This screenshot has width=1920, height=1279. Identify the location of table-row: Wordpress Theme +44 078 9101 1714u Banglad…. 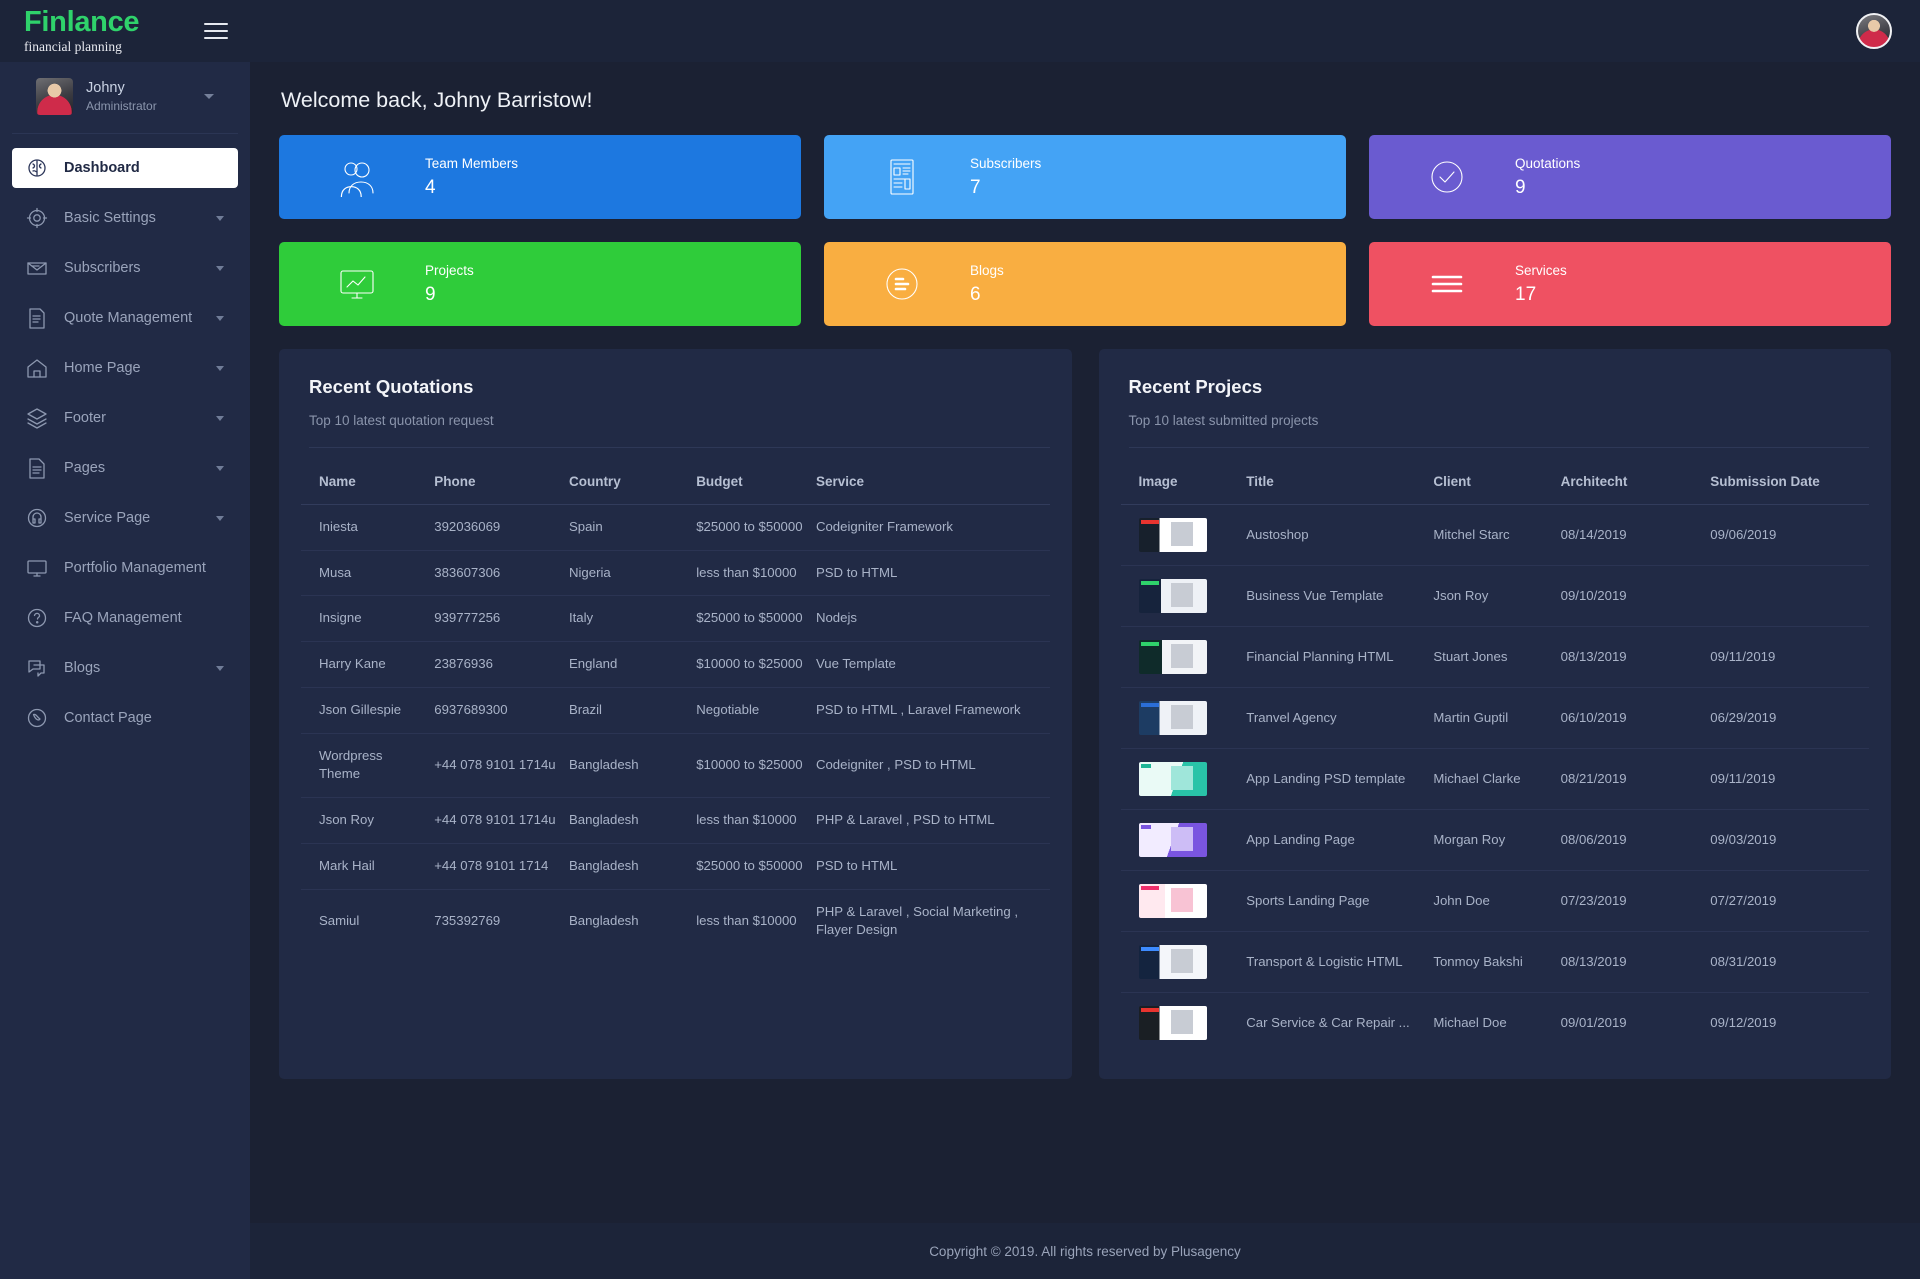
(675, 766).